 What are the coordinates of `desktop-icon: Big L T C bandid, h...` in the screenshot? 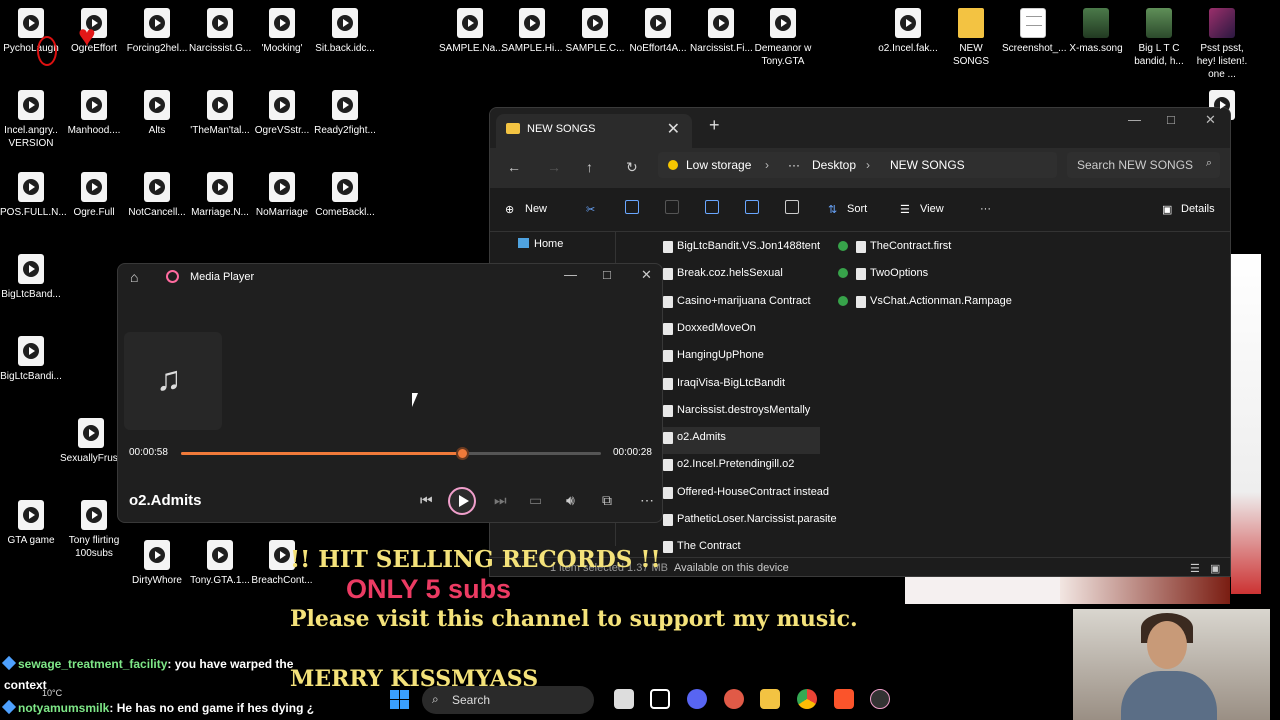 It's located at (1159, 38).